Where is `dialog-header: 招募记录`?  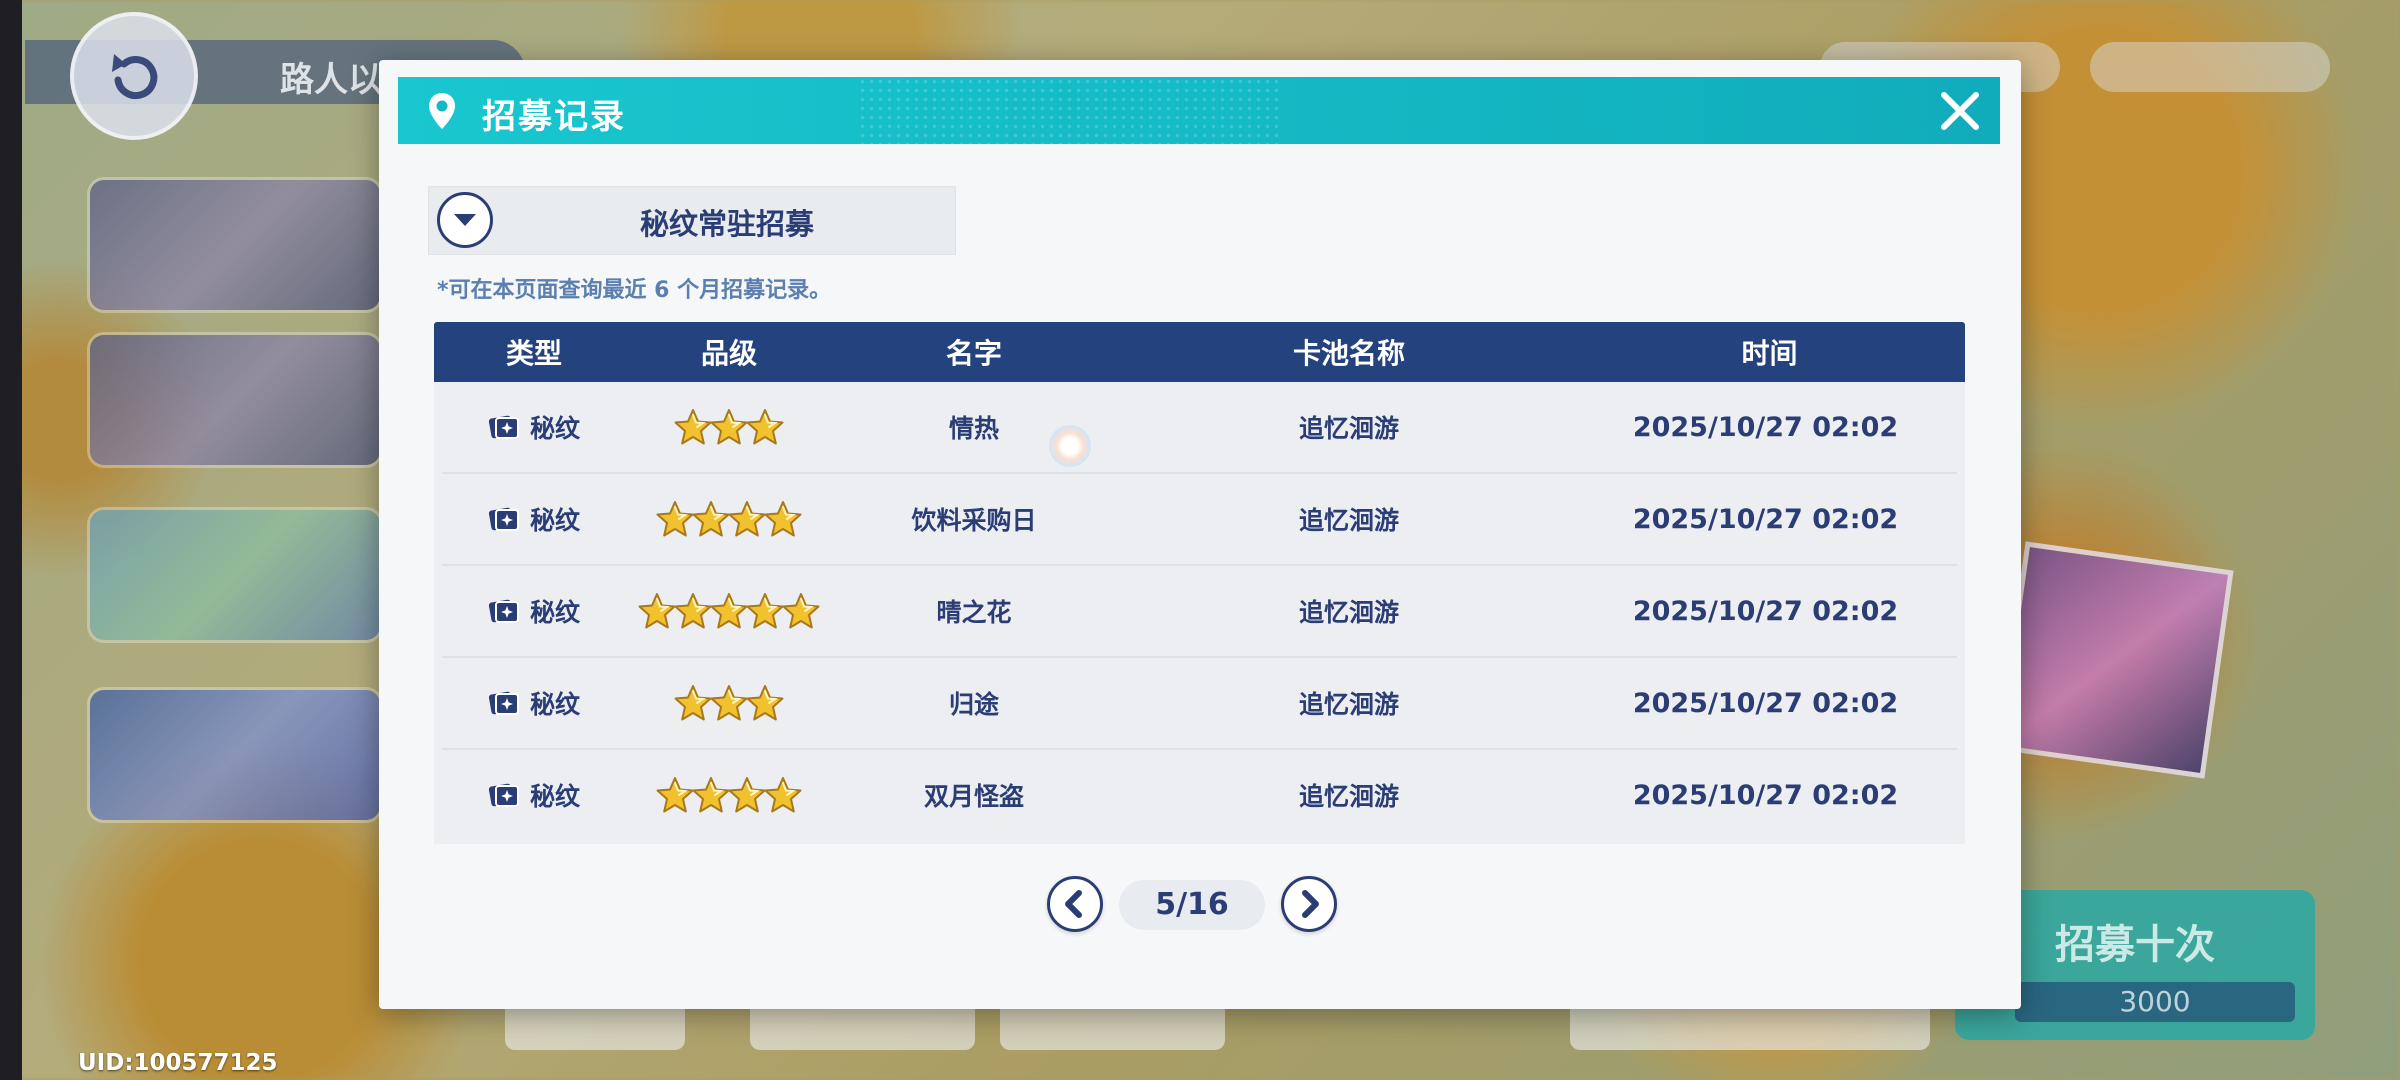
dialog-header: 招募记录 is located at coordinates (1199, 110).